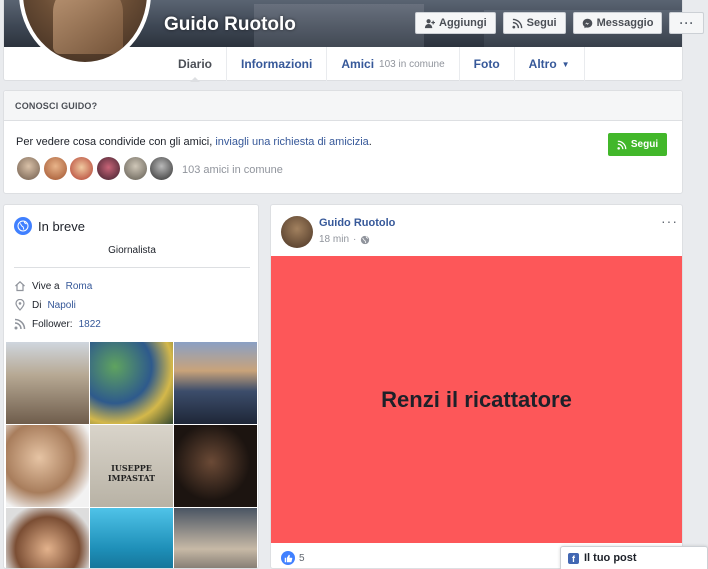 The image size is (708, 569). What do you see at coordinates (357, 223) in the screenshot?
I see `post-author-name: Guido Ruotolo` at bounding box center [357, 223].